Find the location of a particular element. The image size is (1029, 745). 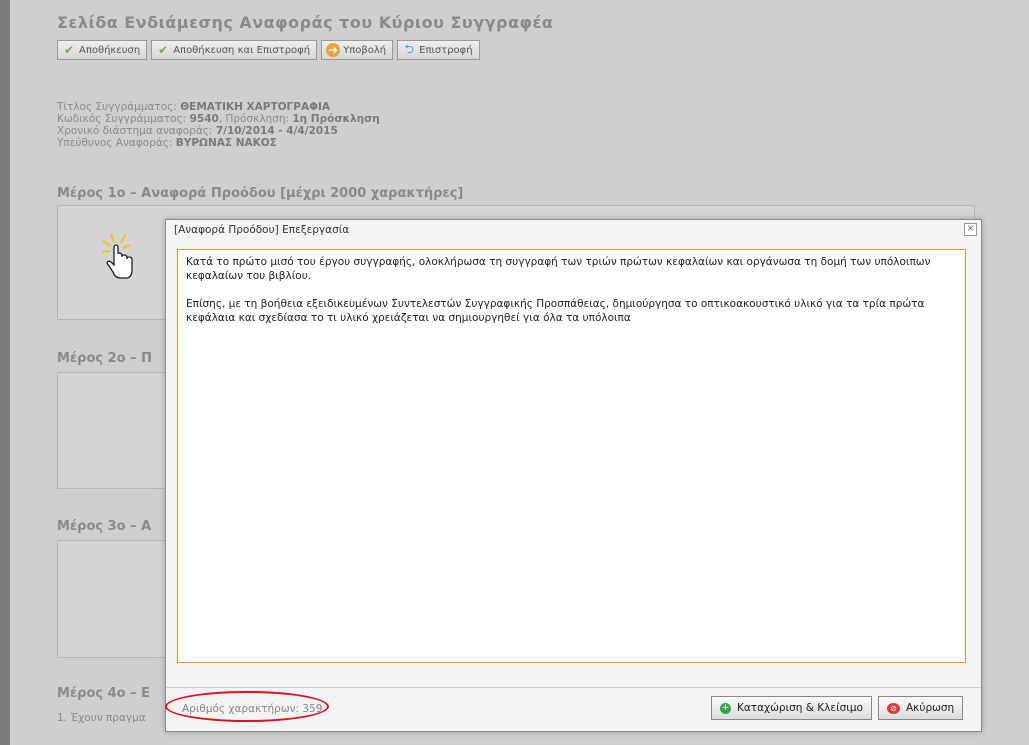

book-title-label: Τίτλος Συγγράμματος: is located at coordinates (117, 107).